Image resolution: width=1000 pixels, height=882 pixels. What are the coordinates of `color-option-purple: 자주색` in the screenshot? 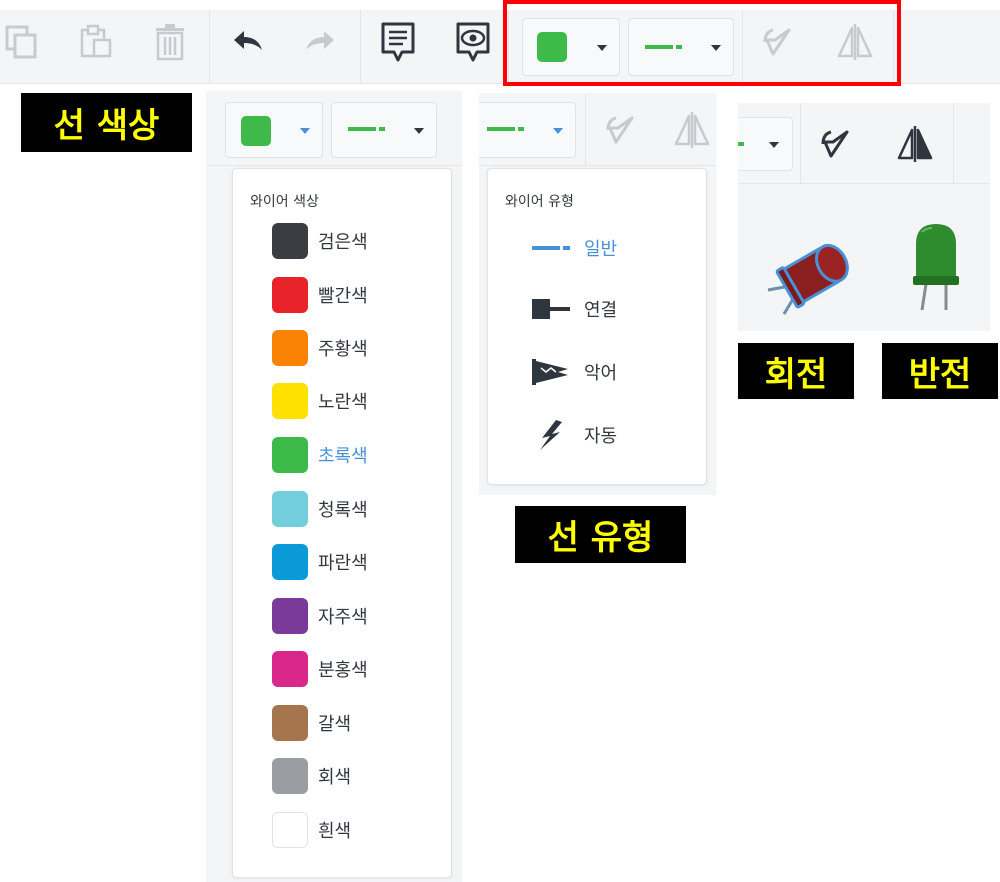 It's located at (320, 616).